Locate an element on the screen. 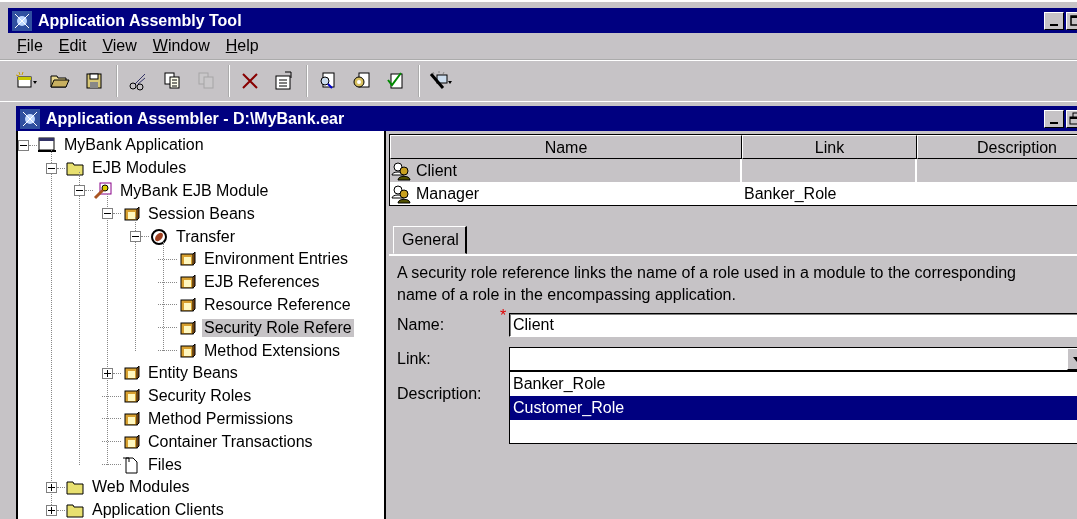  tree-item: Application Clients is located at coordinates (158, 510).